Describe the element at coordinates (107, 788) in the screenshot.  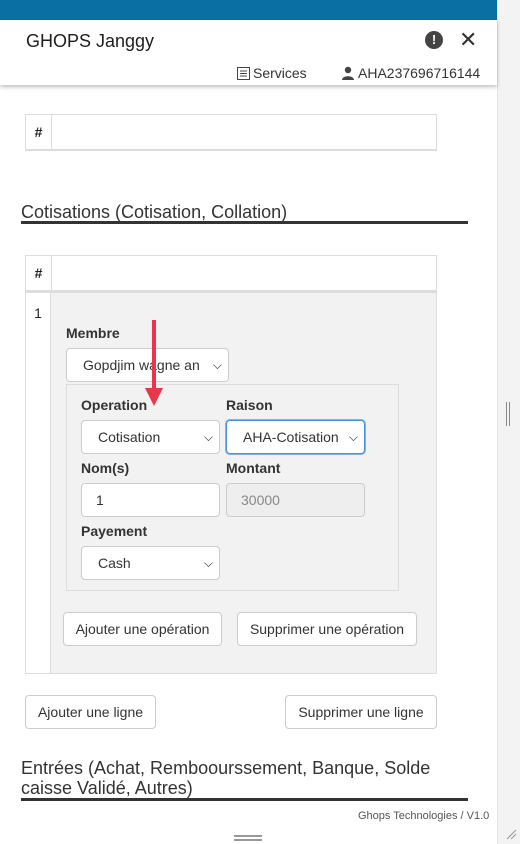
I see `entrees-title-line2: caisse Validé, Autres)` at that location.